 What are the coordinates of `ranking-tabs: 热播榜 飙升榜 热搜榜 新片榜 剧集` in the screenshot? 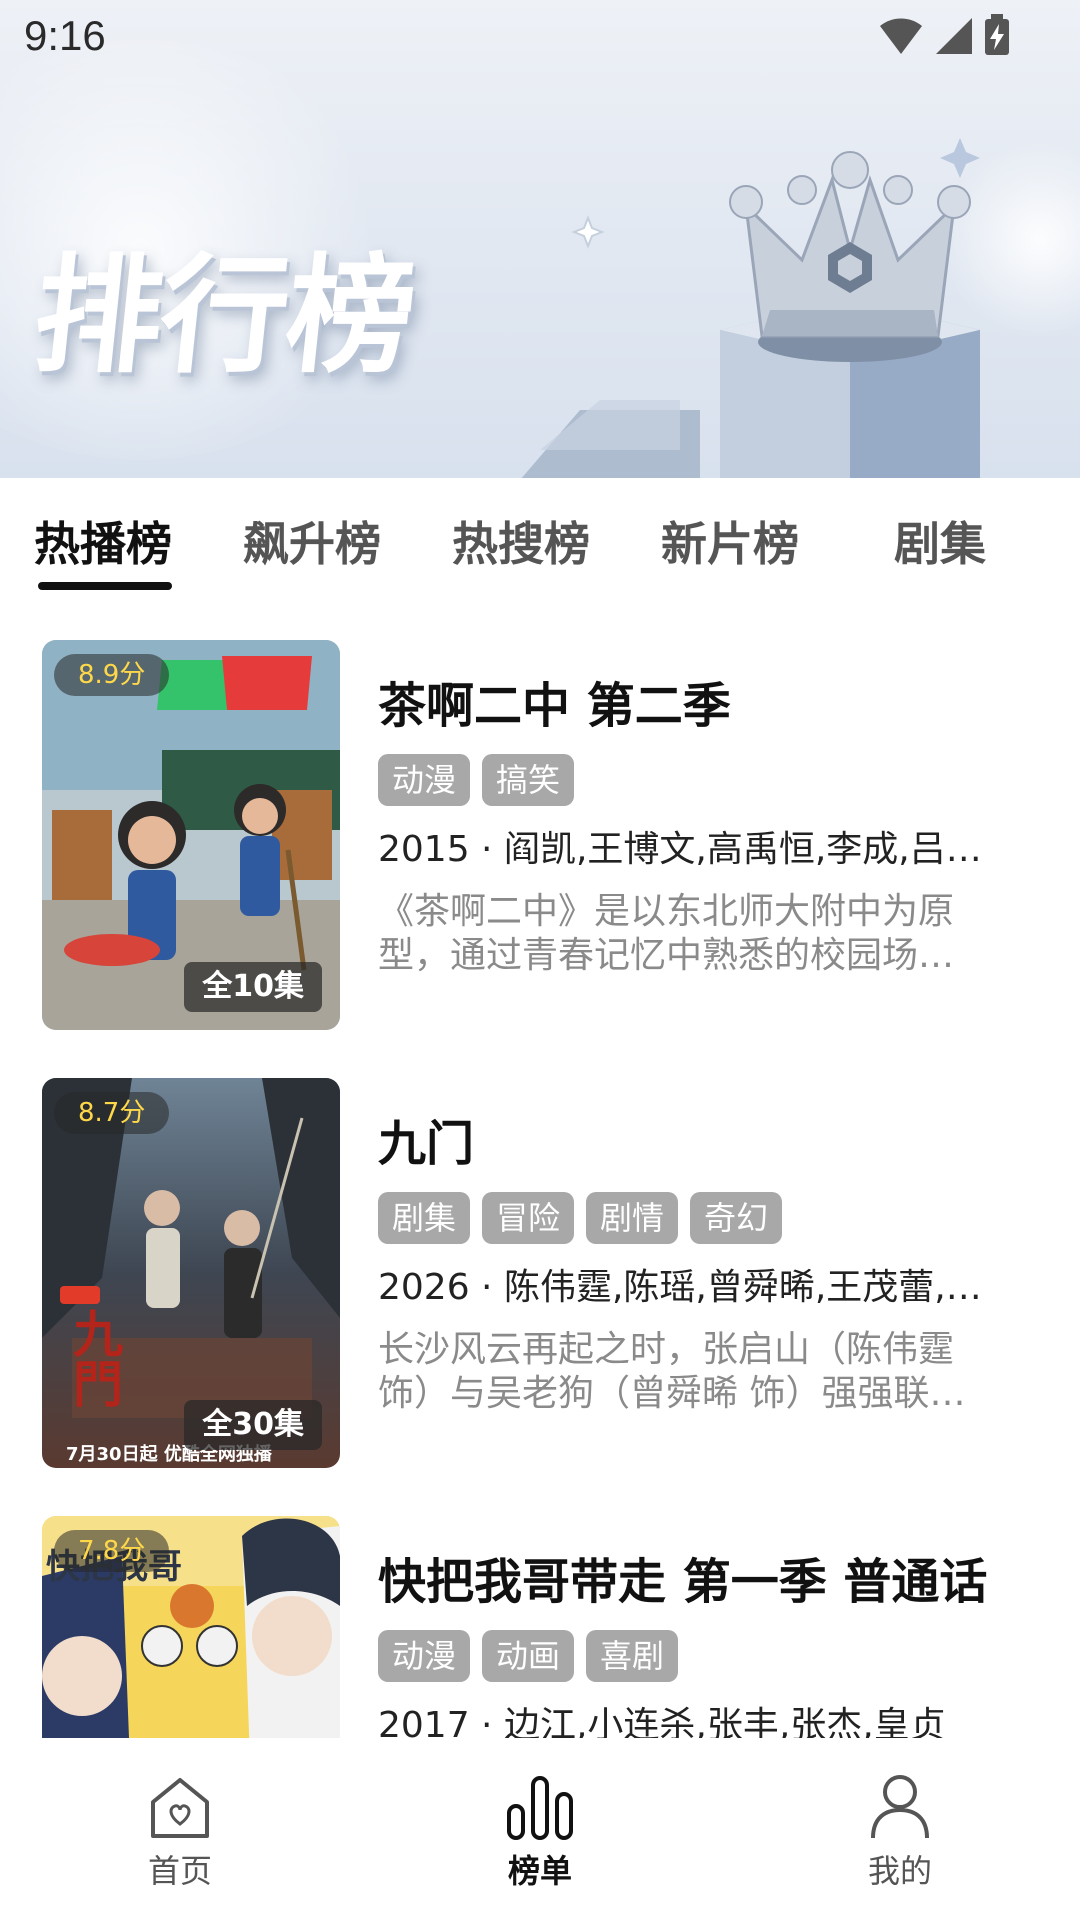 It's located at (540, 534).